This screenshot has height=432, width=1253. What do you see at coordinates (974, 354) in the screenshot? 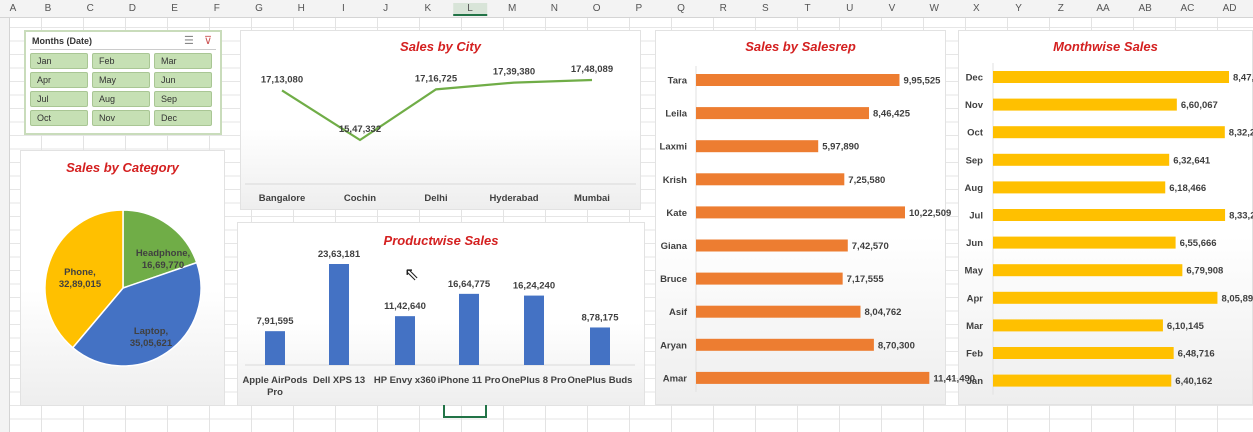
I see `y-tick-label: Feb` at bounding box center [974, 354].